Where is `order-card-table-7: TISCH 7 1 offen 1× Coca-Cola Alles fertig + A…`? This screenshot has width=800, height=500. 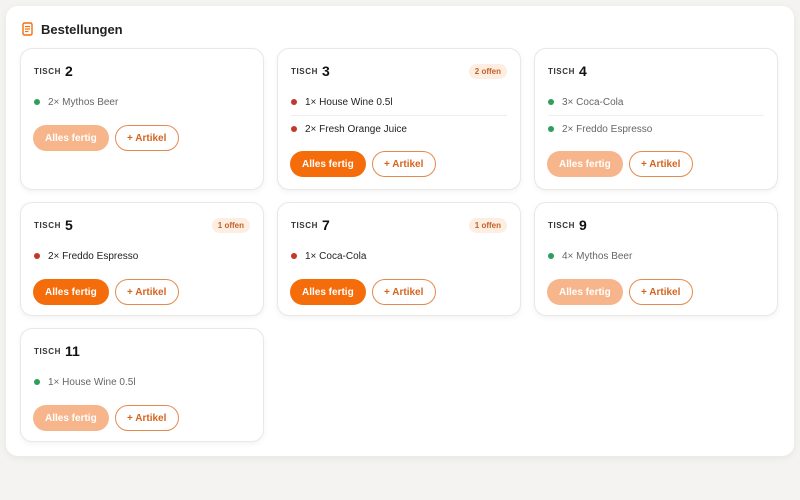
order-card-table-7: TISCH 7 1 offen 1× Coca-Cola Alles fertig + A… is located at coordinates (399, 259).